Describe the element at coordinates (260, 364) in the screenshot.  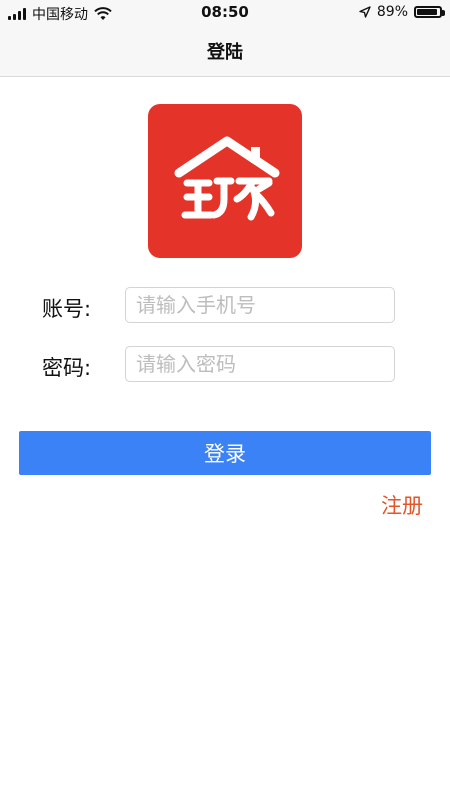
I see `password-input` at that location.